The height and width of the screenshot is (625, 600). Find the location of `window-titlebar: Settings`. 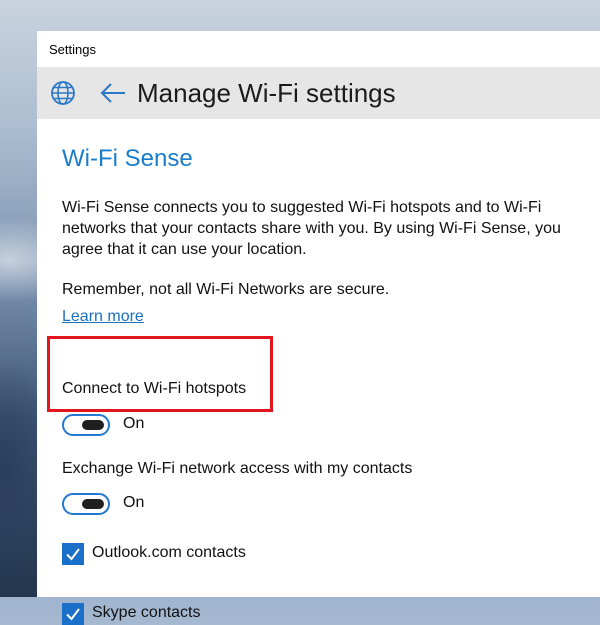

window-titlebar: Settings is located at coordinates (318, 49).